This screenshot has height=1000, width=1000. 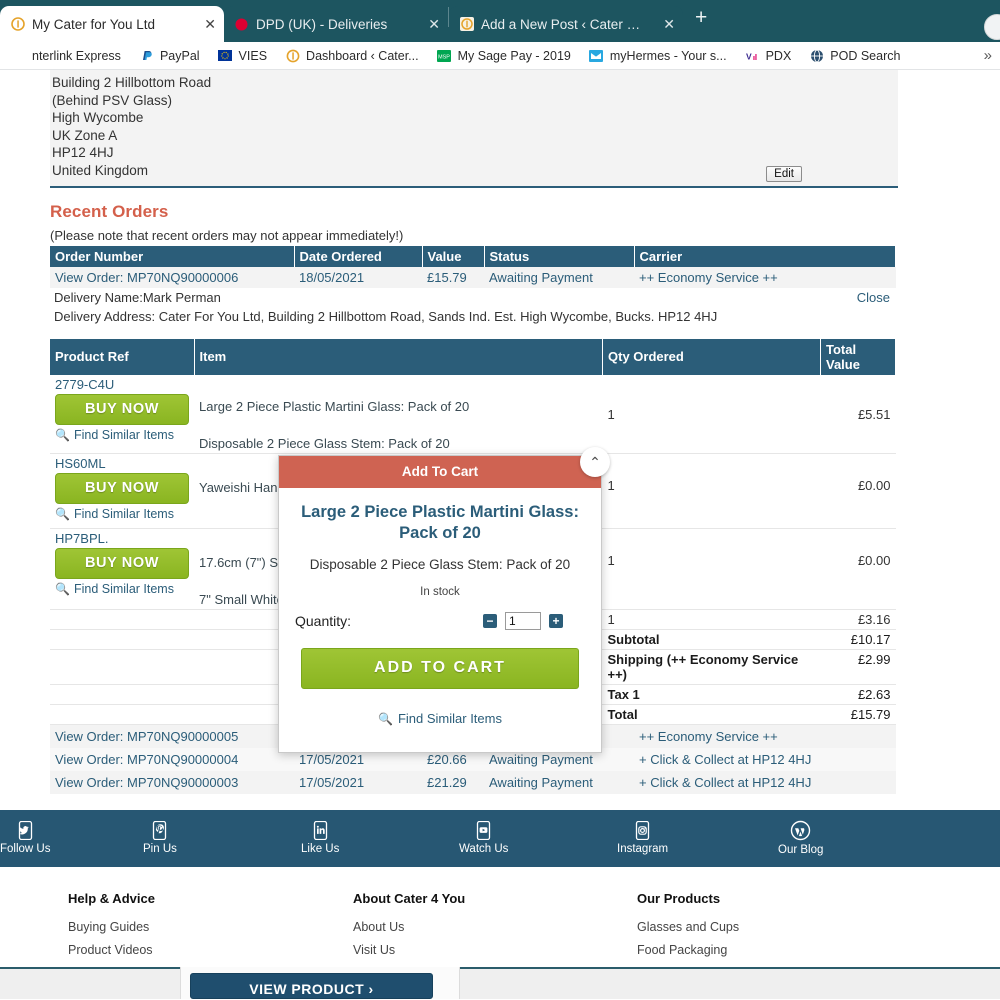 What do you see at coordinates (82, 538) in the screenshot?
I see `product-ref: HP7BPL.` at bounding box center [82, 538].